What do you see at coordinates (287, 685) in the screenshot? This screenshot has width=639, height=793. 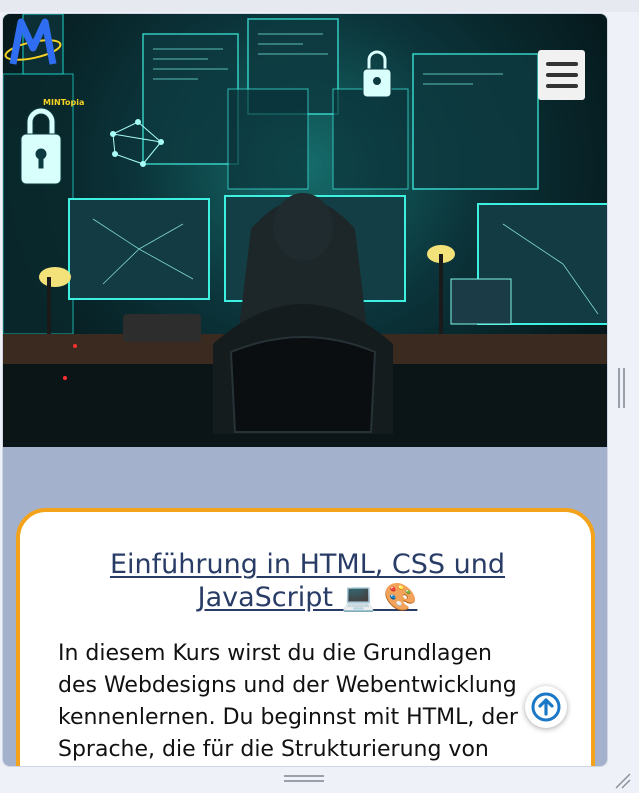 I see `course-description-line: des Webdesigns und der Webentwicklung` at bounding box center [287, 685].